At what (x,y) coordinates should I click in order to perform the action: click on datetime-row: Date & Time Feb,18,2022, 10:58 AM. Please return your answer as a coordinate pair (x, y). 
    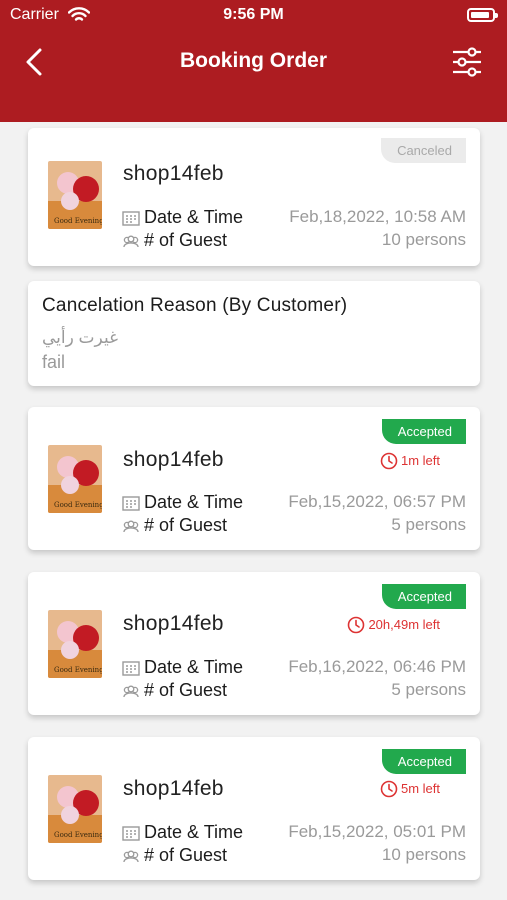
    Looking at the image, I should click on (294, 218).